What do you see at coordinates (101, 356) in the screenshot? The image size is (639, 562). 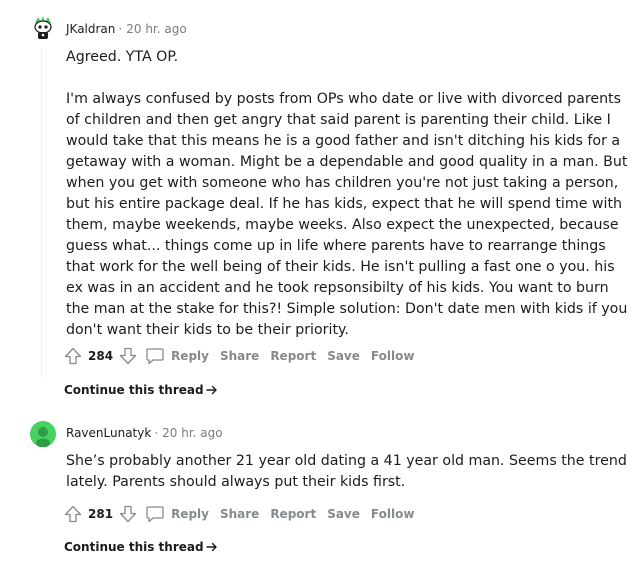 I see `vote-score: 284` at bounding box center [101, 356].